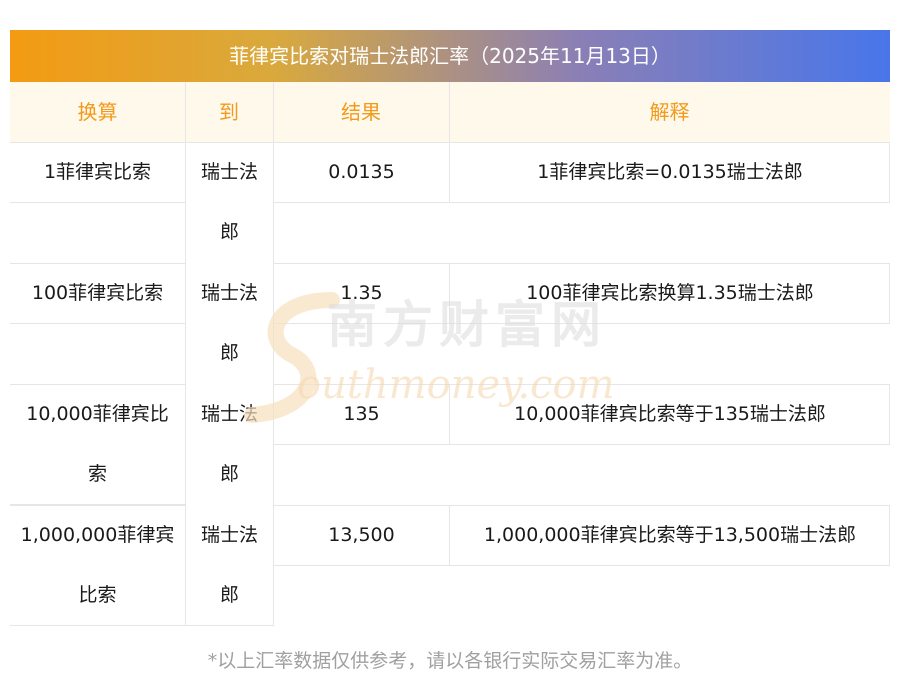 The height and width of the screenshot is (693, 900). Describe the element at coordinates (97, 112) in the screenshot. I see `header-convert: 换算` at that location.